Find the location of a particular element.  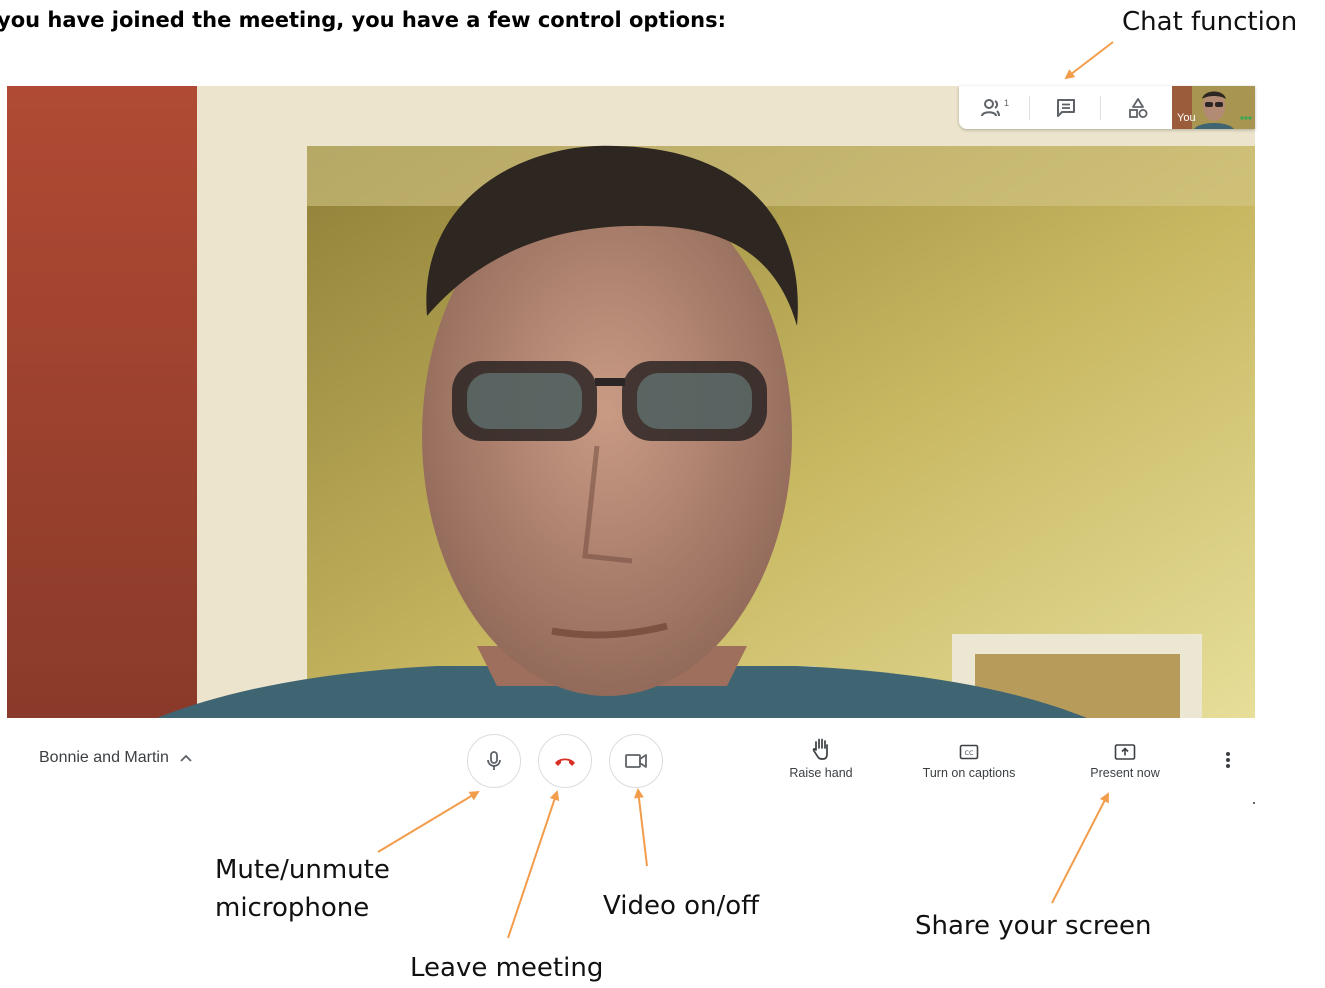

present-now-label: Present now is located at coordinates (1125, 773).